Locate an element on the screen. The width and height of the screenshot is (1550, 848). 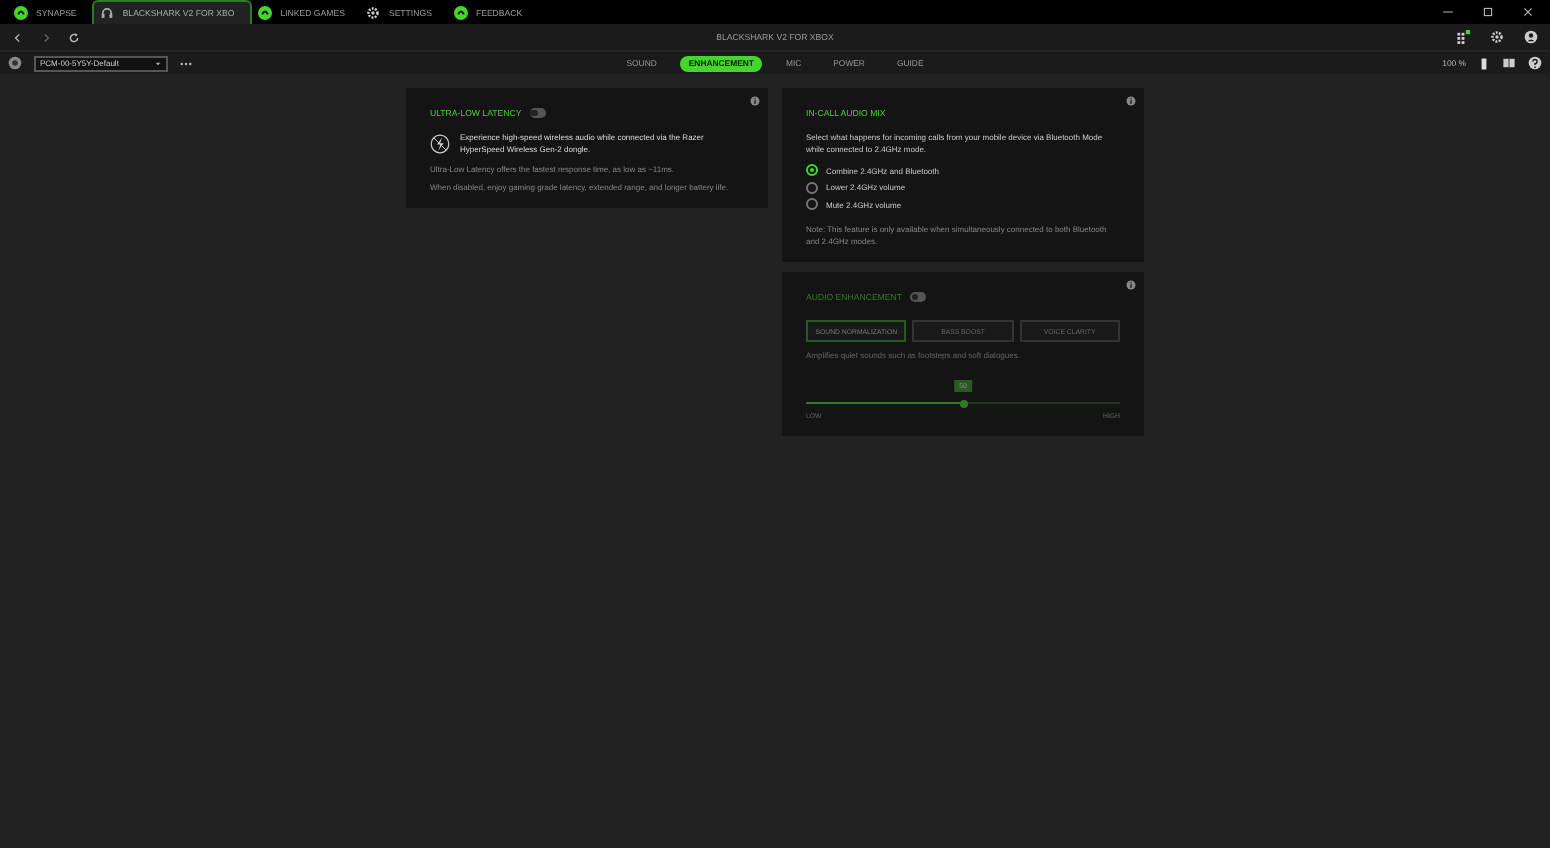
help-icon is located at coordinates (1535, 63).